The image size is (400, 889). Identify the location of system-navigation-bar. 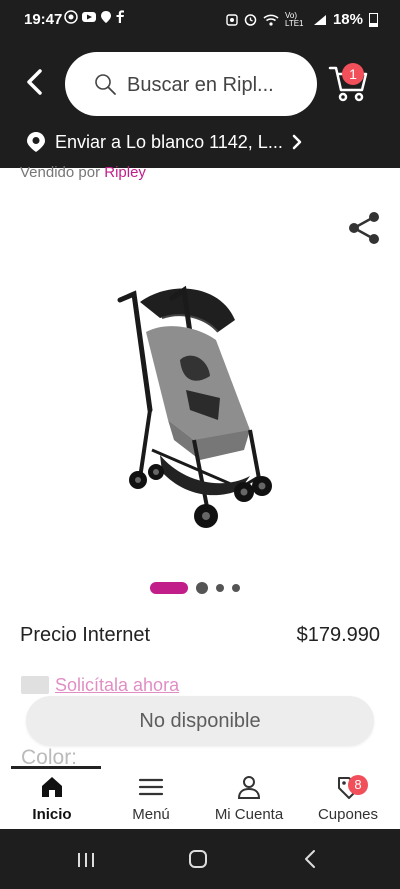
(200, 859).